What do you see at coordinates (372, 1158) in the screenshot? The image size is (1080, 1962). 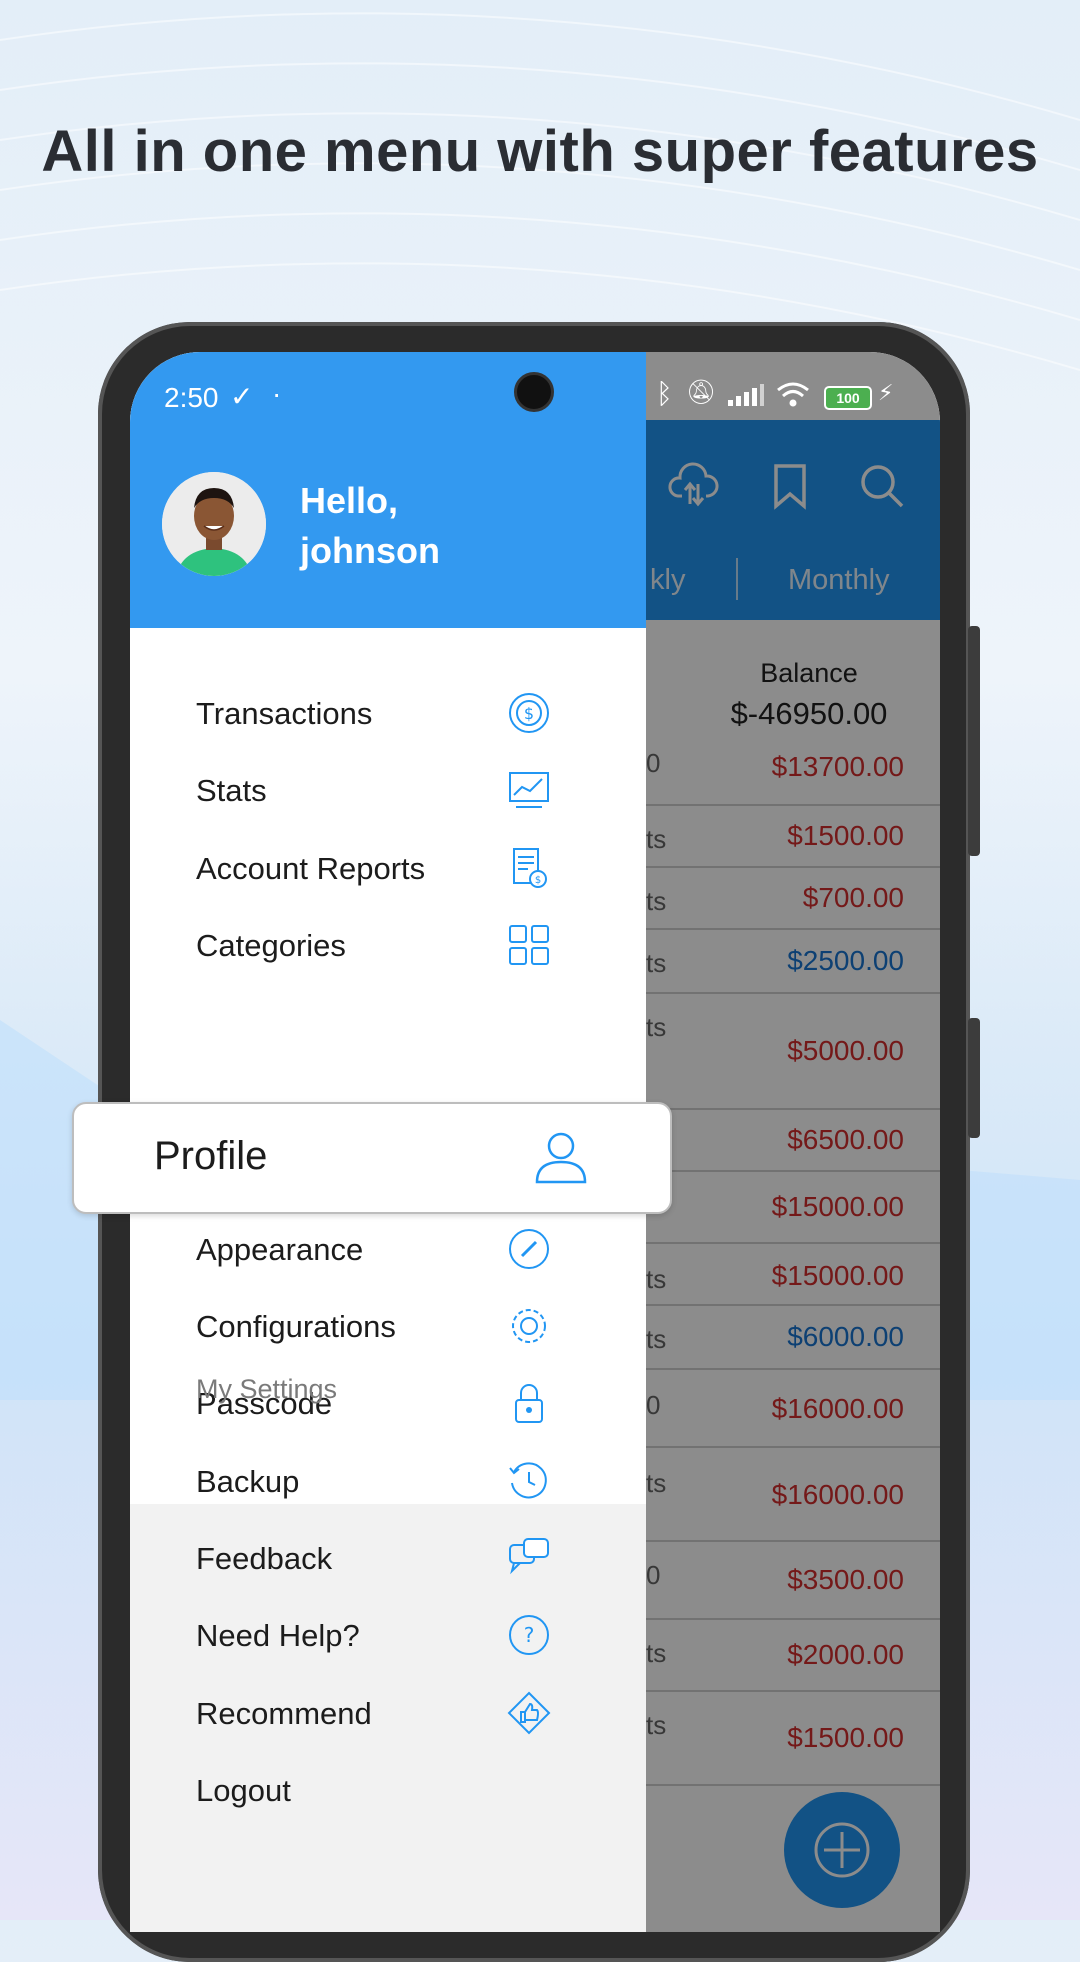 I see `profile-menu-item: Profile` at bounding box center [372, 1158].